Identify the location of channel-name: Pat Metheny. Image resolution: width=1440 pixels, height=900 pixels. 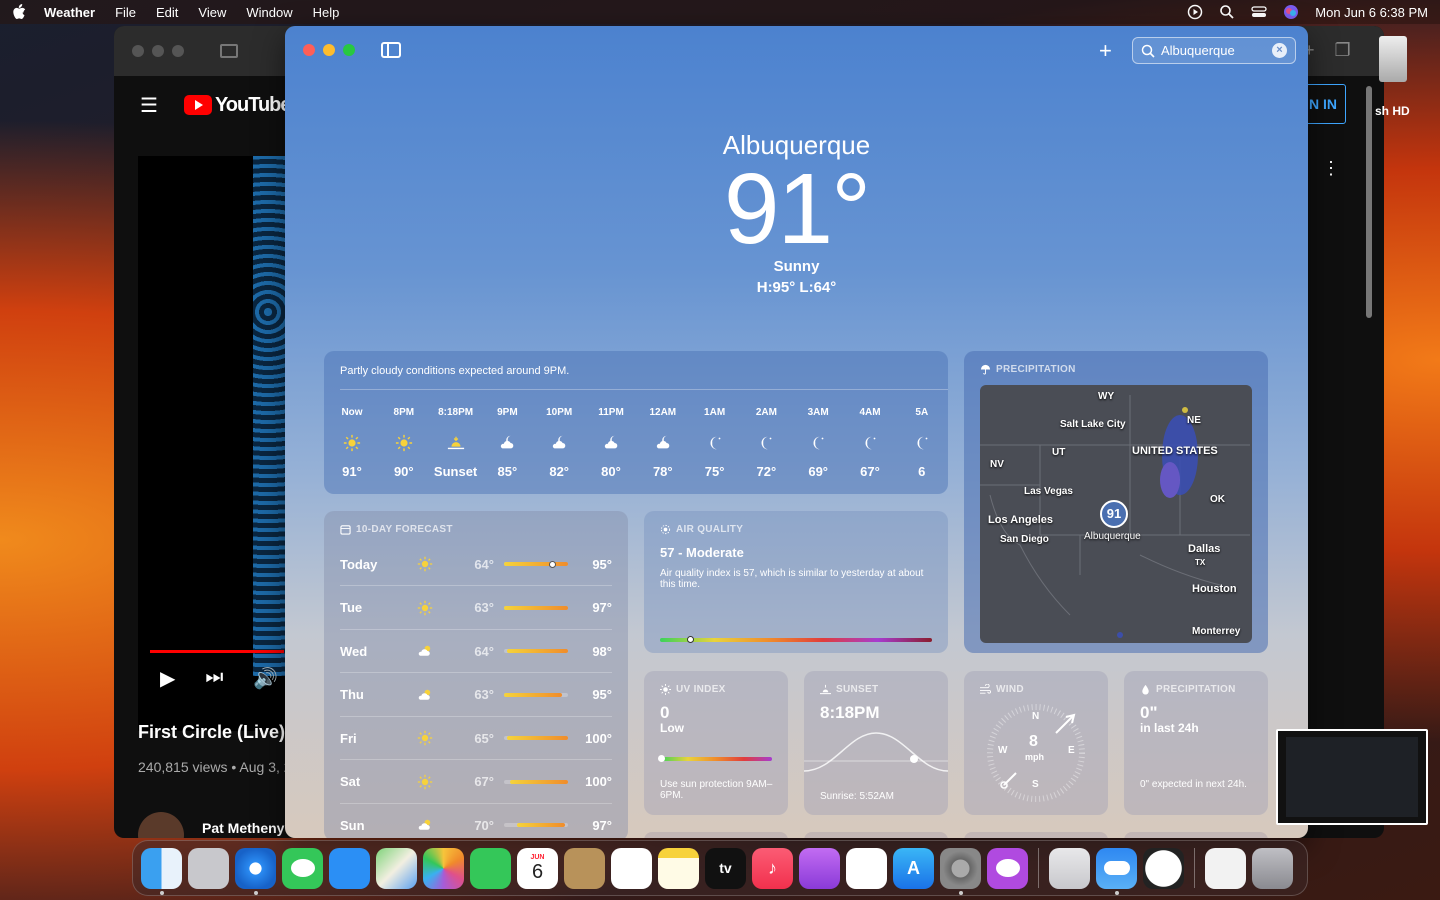
(243, 828).